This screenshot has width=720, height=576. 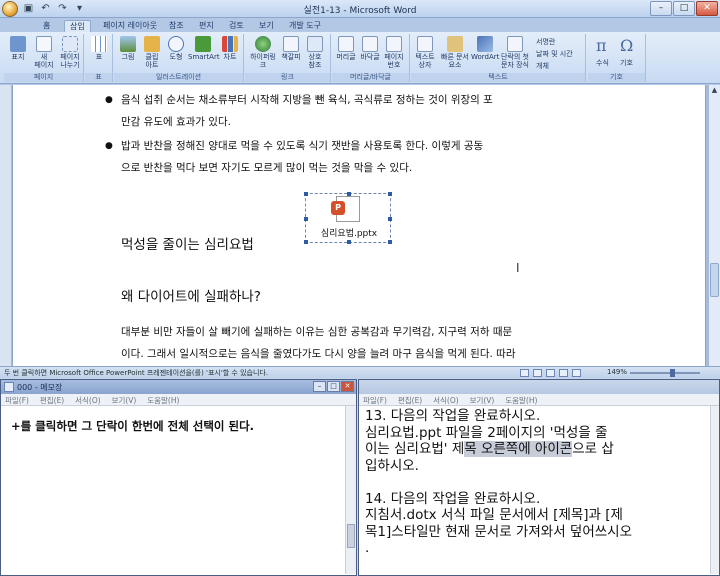 What do you see at coordinates (315, 52) in the screenshot?
I see `cross-reference-button: 상호 참조` at bounding box center [315, 52].